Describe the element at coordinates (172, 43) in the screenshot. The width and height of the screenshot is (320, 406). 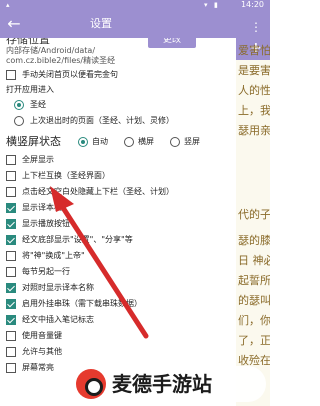
I see `change-storage-button: 更改` at that location.